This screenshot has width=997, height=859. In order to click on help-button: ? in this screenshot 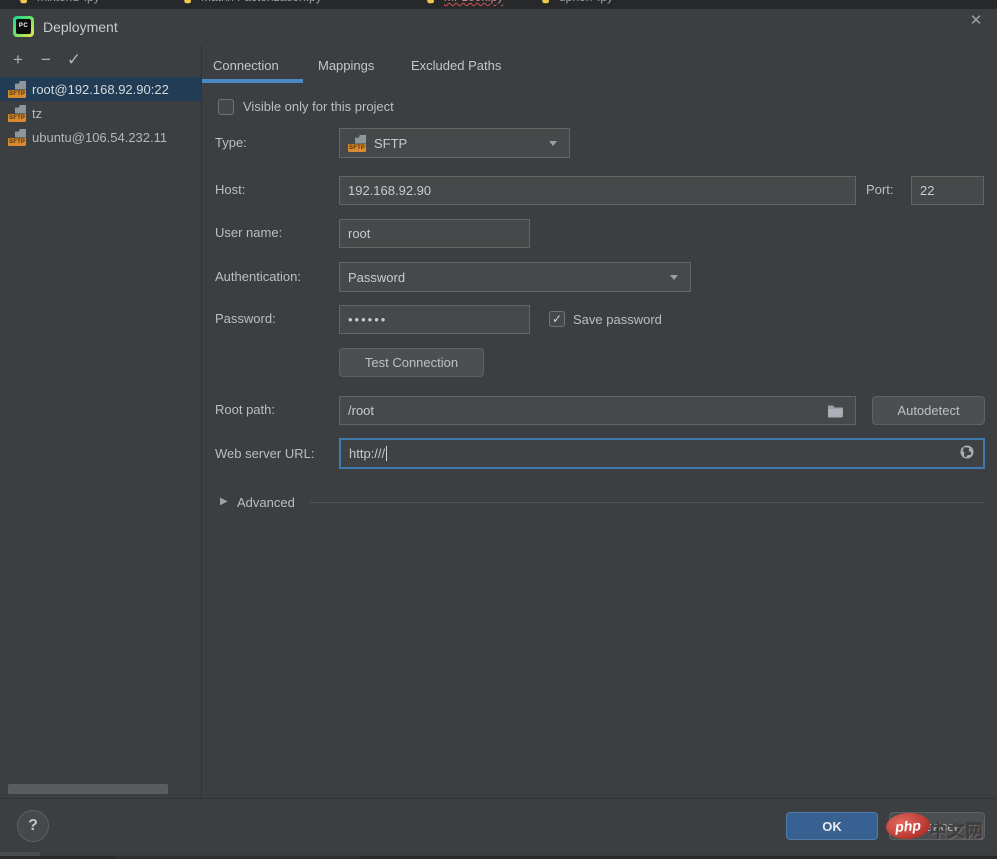, I will do `click(33, 826)`.